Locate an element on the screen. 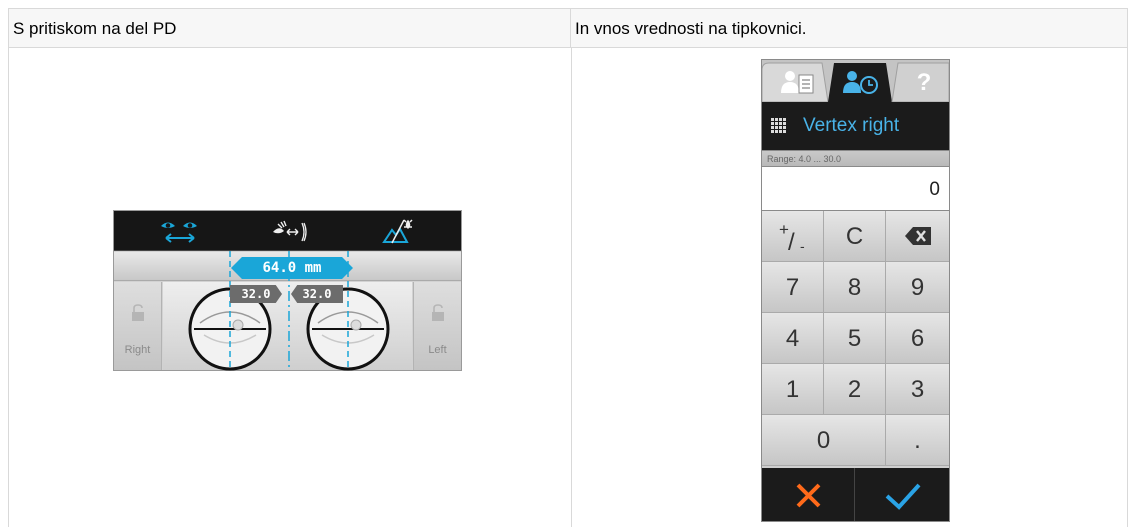  keypad-action-bar is located at coordinates (855, 494).